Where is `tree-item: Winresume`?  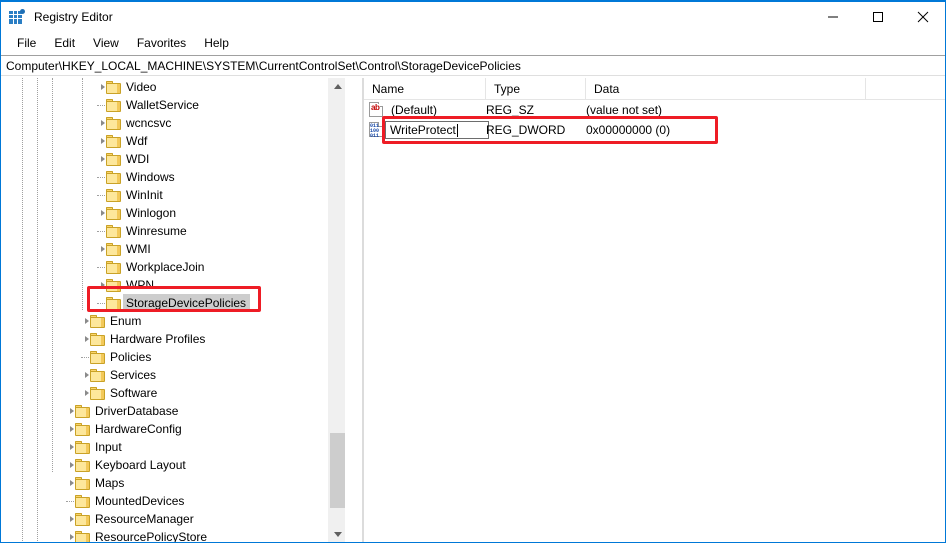 tree-item: Winresume is located at coordinates (173, 231).